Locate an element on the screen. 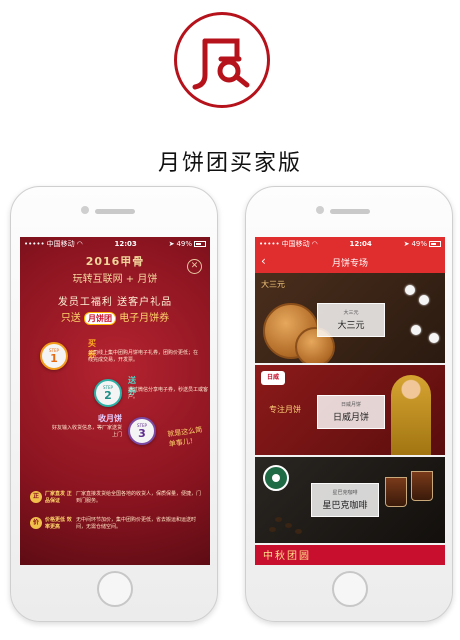  status-time: 12:04 is located at coordinates (360, 244).